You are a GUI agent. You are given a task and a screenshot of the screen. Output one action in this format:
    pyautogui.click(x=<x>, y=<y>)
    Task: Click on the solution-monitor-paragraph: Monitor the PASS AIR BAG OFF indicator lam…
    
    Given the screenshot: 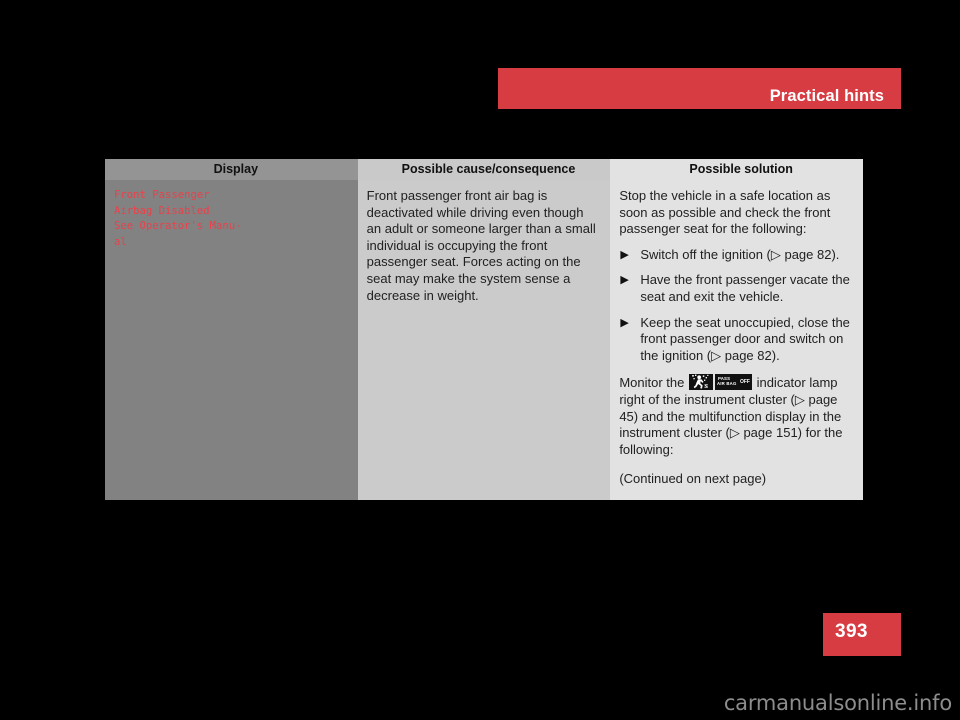 What is the action you would take?
    pyautogui.click(x=736, y=416)
    